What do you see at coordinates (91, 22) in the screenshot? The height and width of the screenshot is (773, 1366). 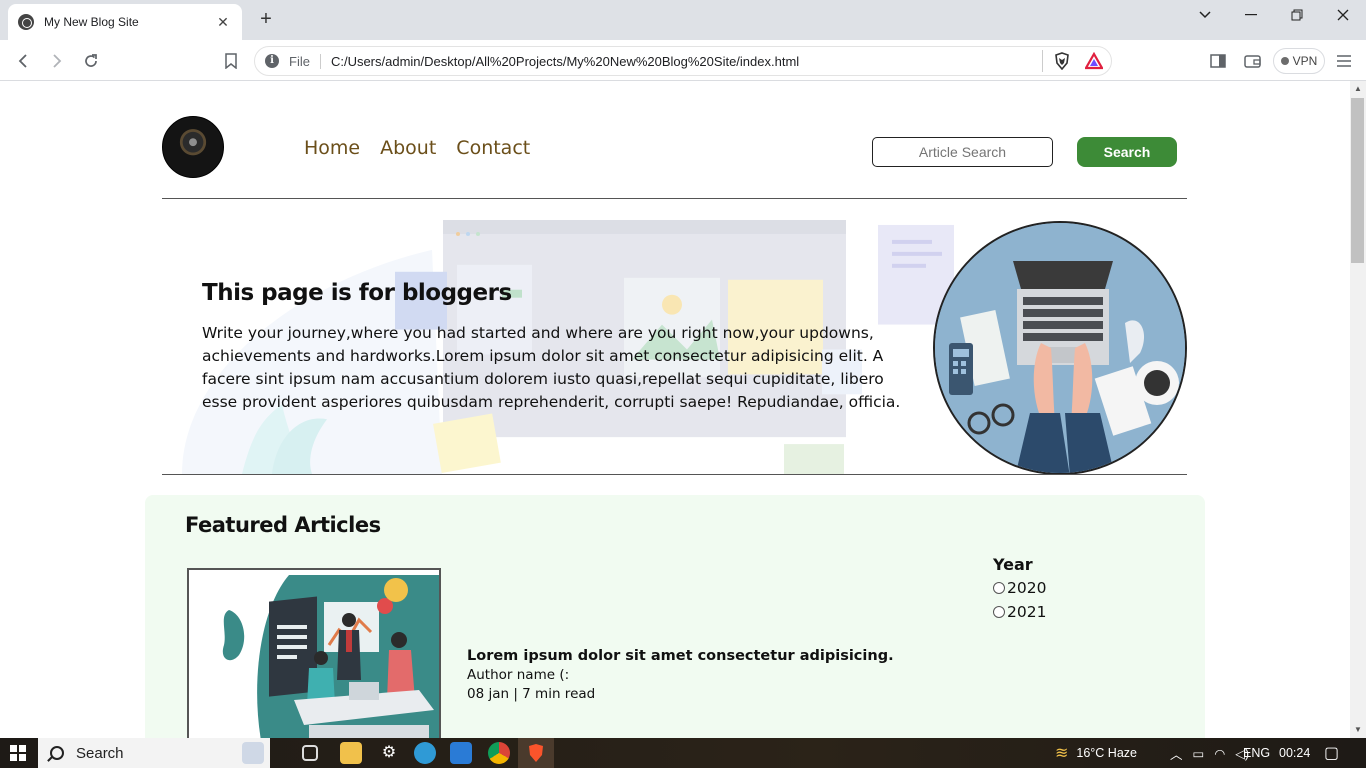 I see `tab-title: My New Blog Site` at bounding box center [91, 22].